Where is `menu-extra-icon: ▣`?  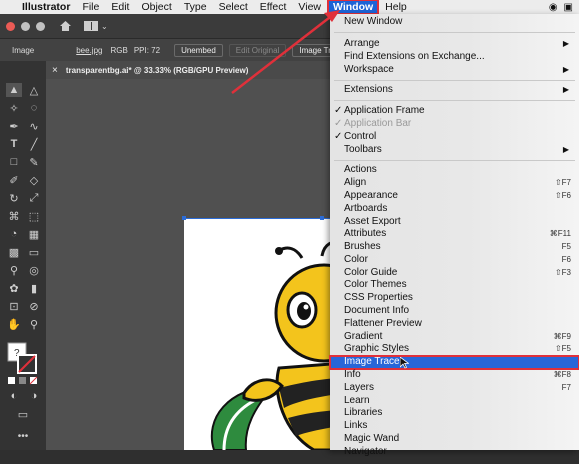
menu-extra-icon: ▣ is located at coordinates (568, 7).